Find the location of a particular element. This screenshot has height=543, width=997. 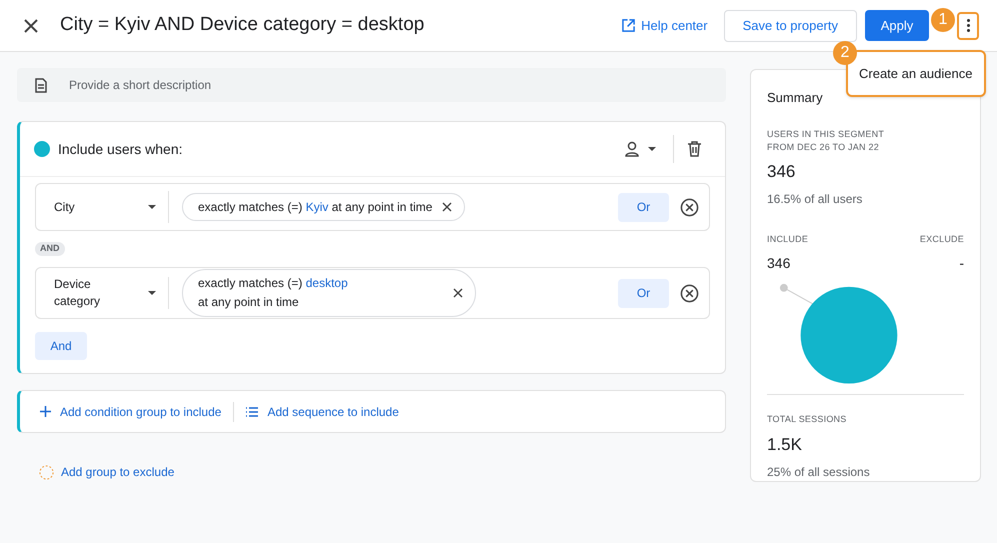

metric-label: USERS IN THIS SEGMENT is located at coordinates (826, 134).